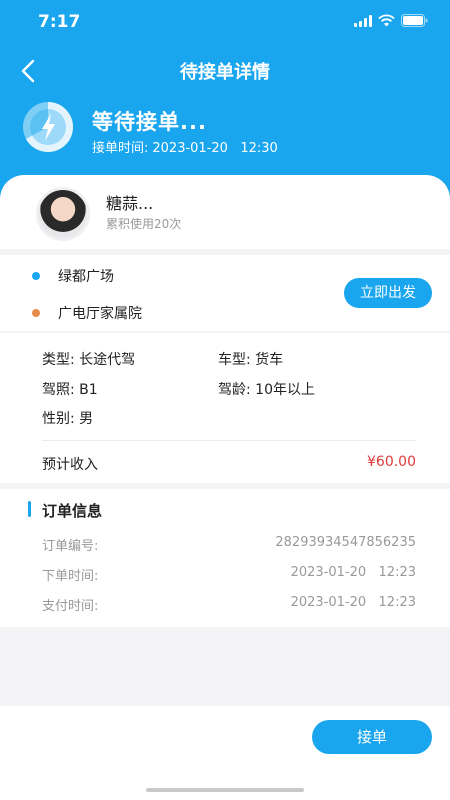  I want to click on gender-field: 性别: 男, so click(67, 418).